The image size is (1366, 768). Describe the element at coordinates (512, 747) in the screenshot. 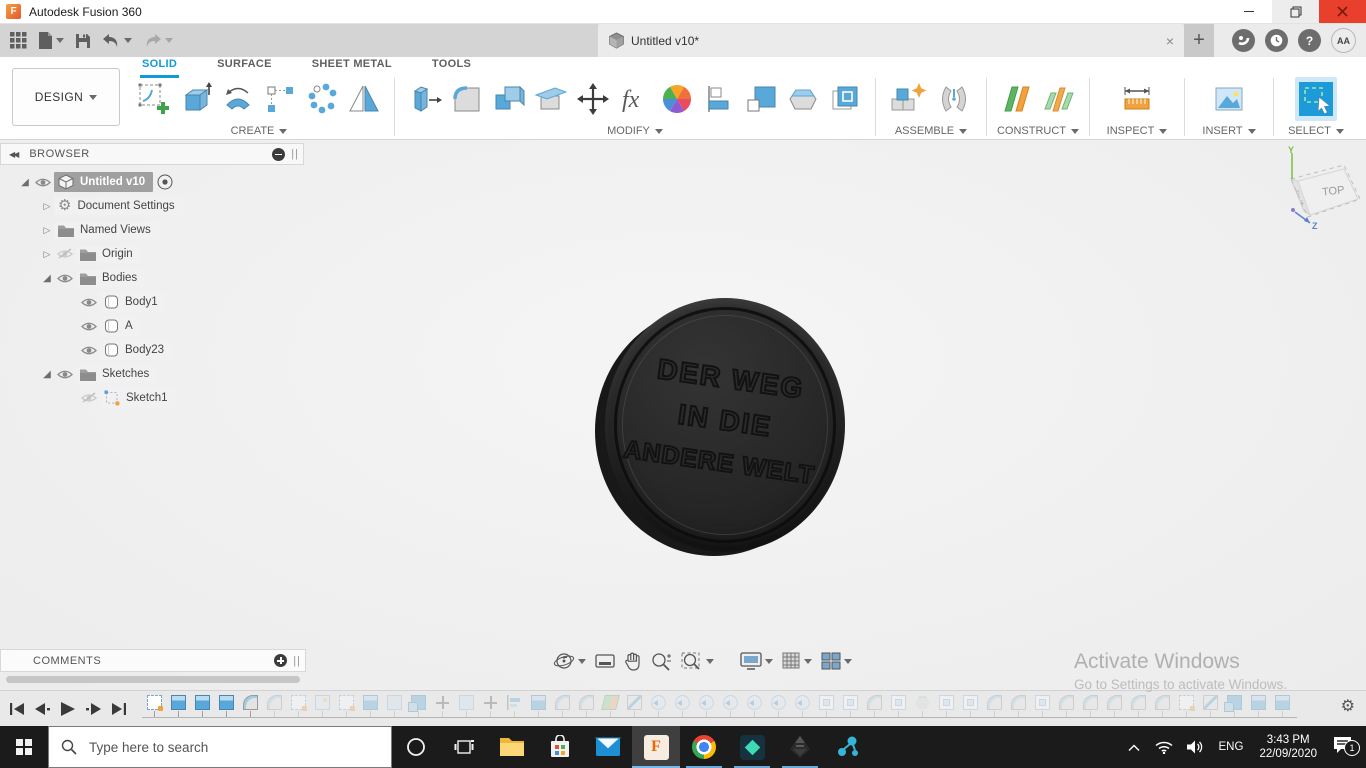

I see `taskbar-app-file-explorer` at that location.